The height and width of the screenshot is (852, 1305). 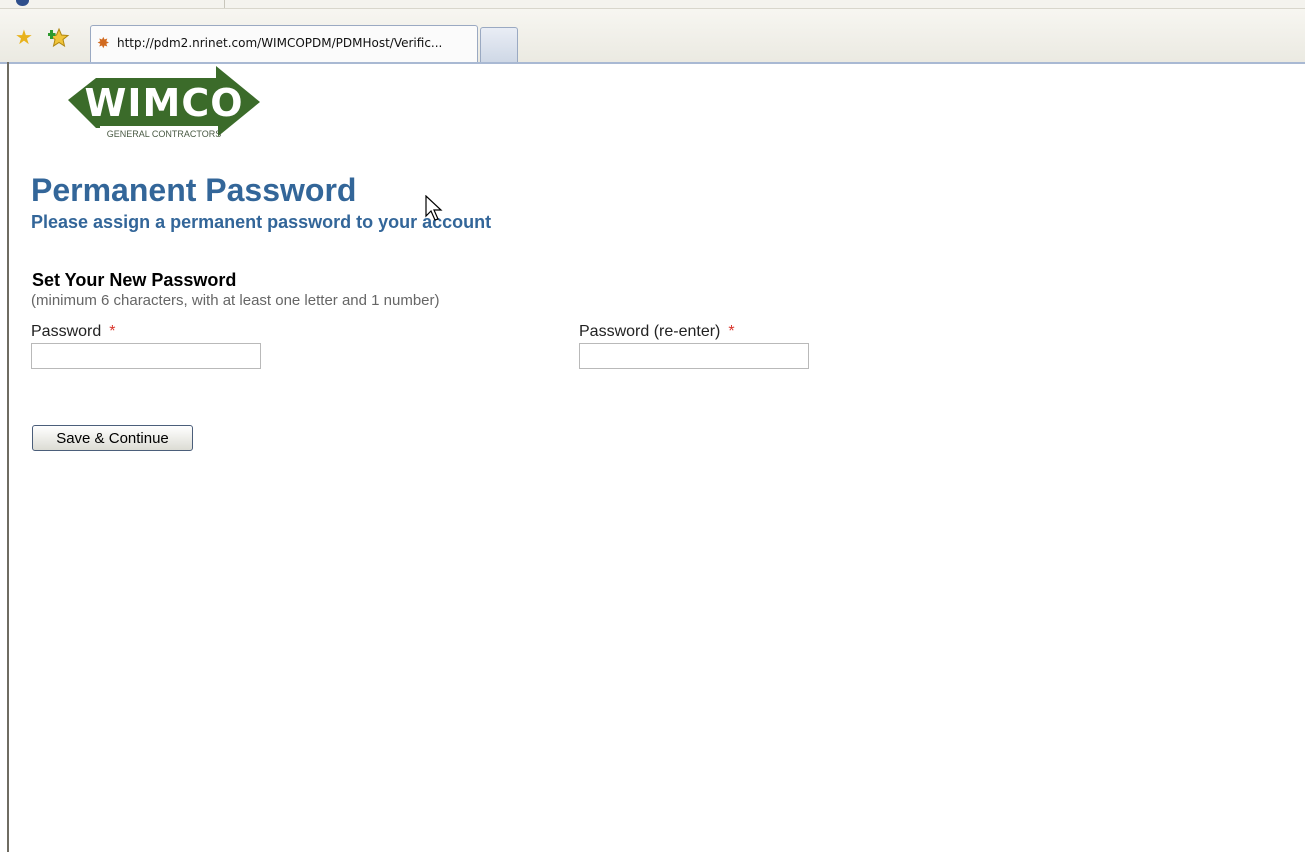 What do you see at coordinates (24, 38) in the screenshot?
I see `star-icon: ★` at bounding box center [24, 38].